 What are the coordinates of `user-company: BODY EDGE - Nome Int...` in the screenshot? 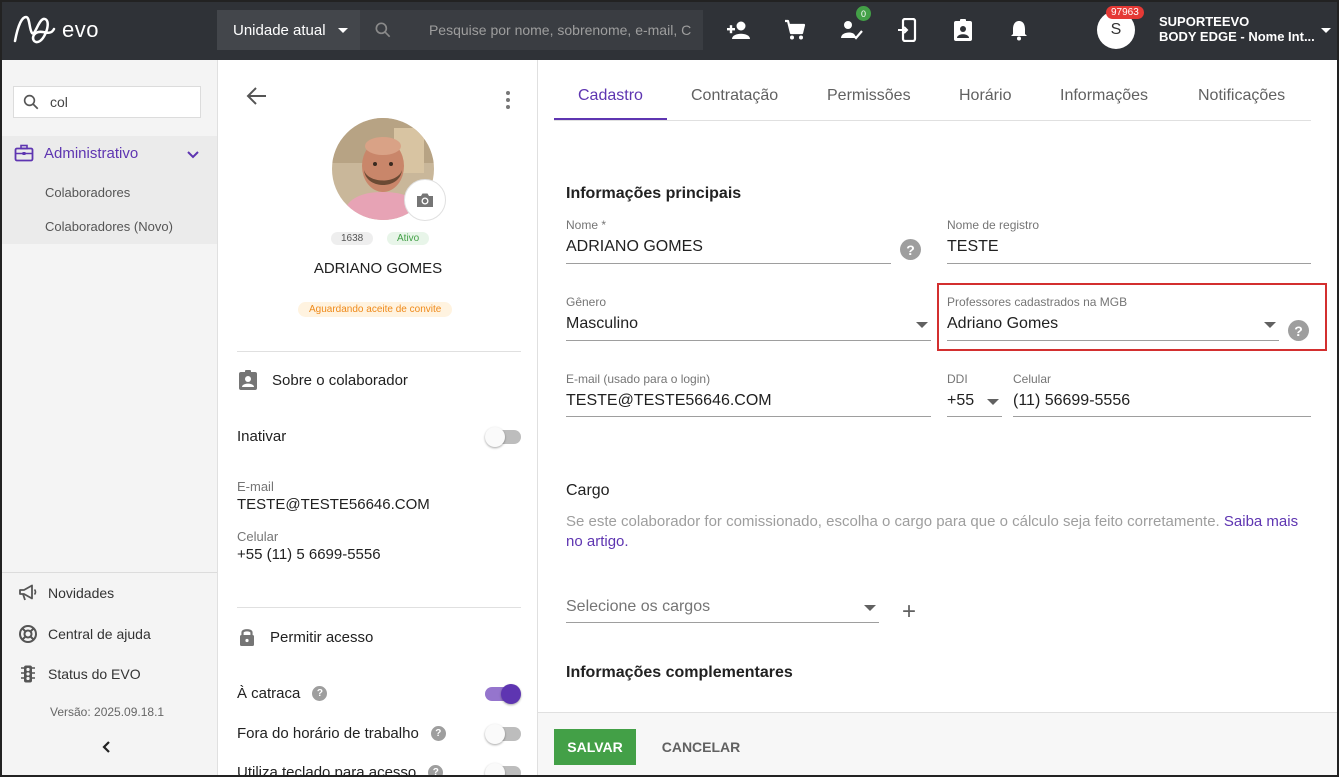 It's located at (1237, 36).